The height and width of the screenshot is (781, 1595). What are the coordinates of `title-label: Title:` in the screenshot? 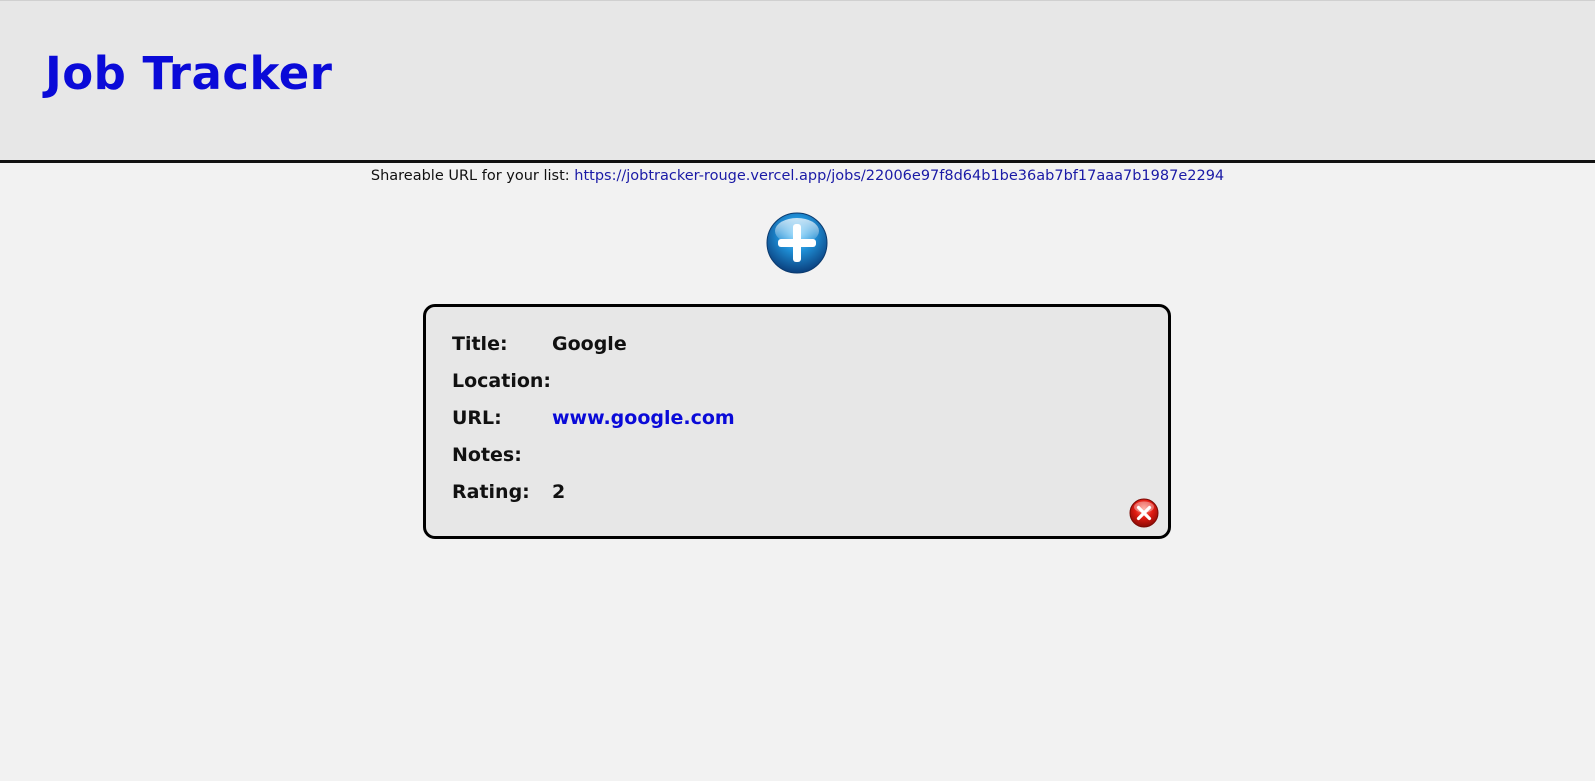 It's located at (480, 344).